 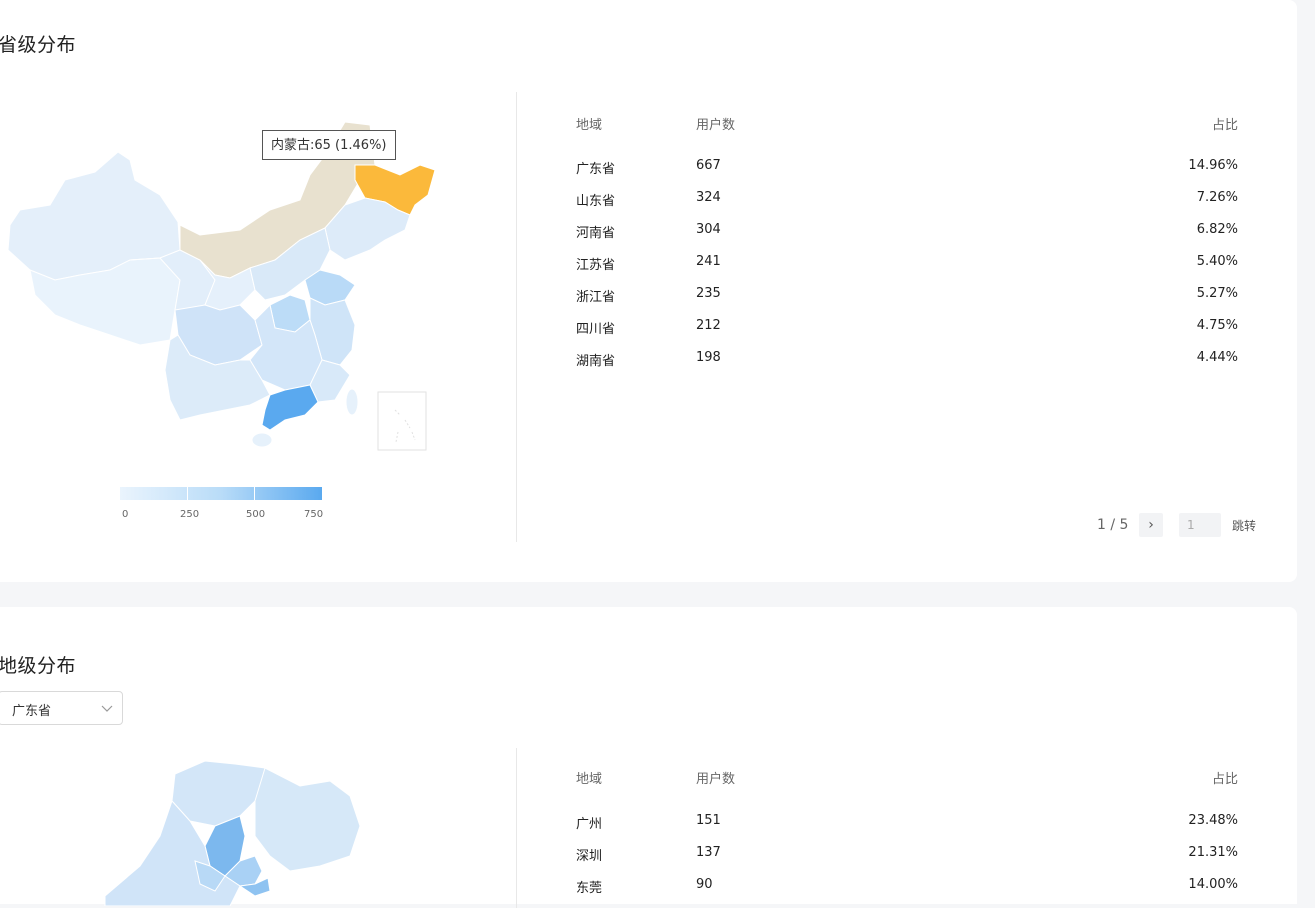 What do you see at coordinates (307, 819) in the screenshot?
I see `map-region-east` at bounding box center [307, 819].